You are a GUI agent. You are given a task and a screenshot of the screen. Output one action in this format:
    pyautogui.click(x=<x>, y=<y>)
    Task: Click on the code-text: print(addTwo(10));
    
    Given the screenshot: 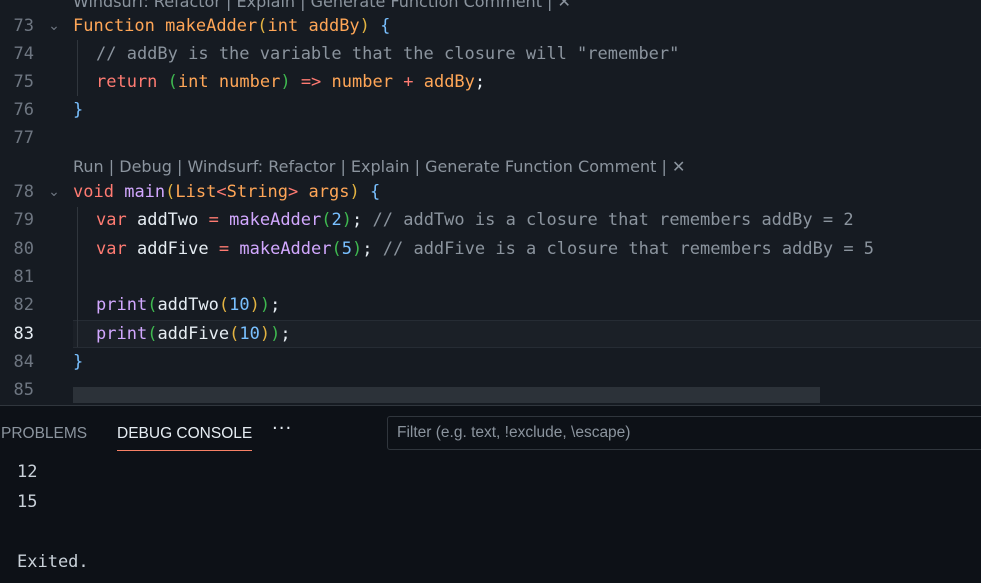 What is the action you would take?
    pyautogui.click(x=188, y=305)
    